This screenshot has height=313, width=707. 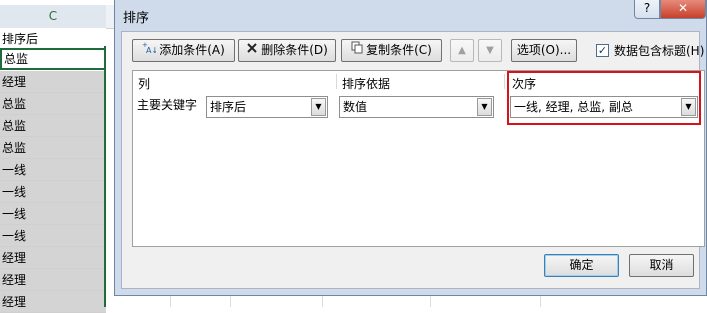 I want to click on dialog-titlebar: 排序 ? ✕, so click(x=410, y=15).